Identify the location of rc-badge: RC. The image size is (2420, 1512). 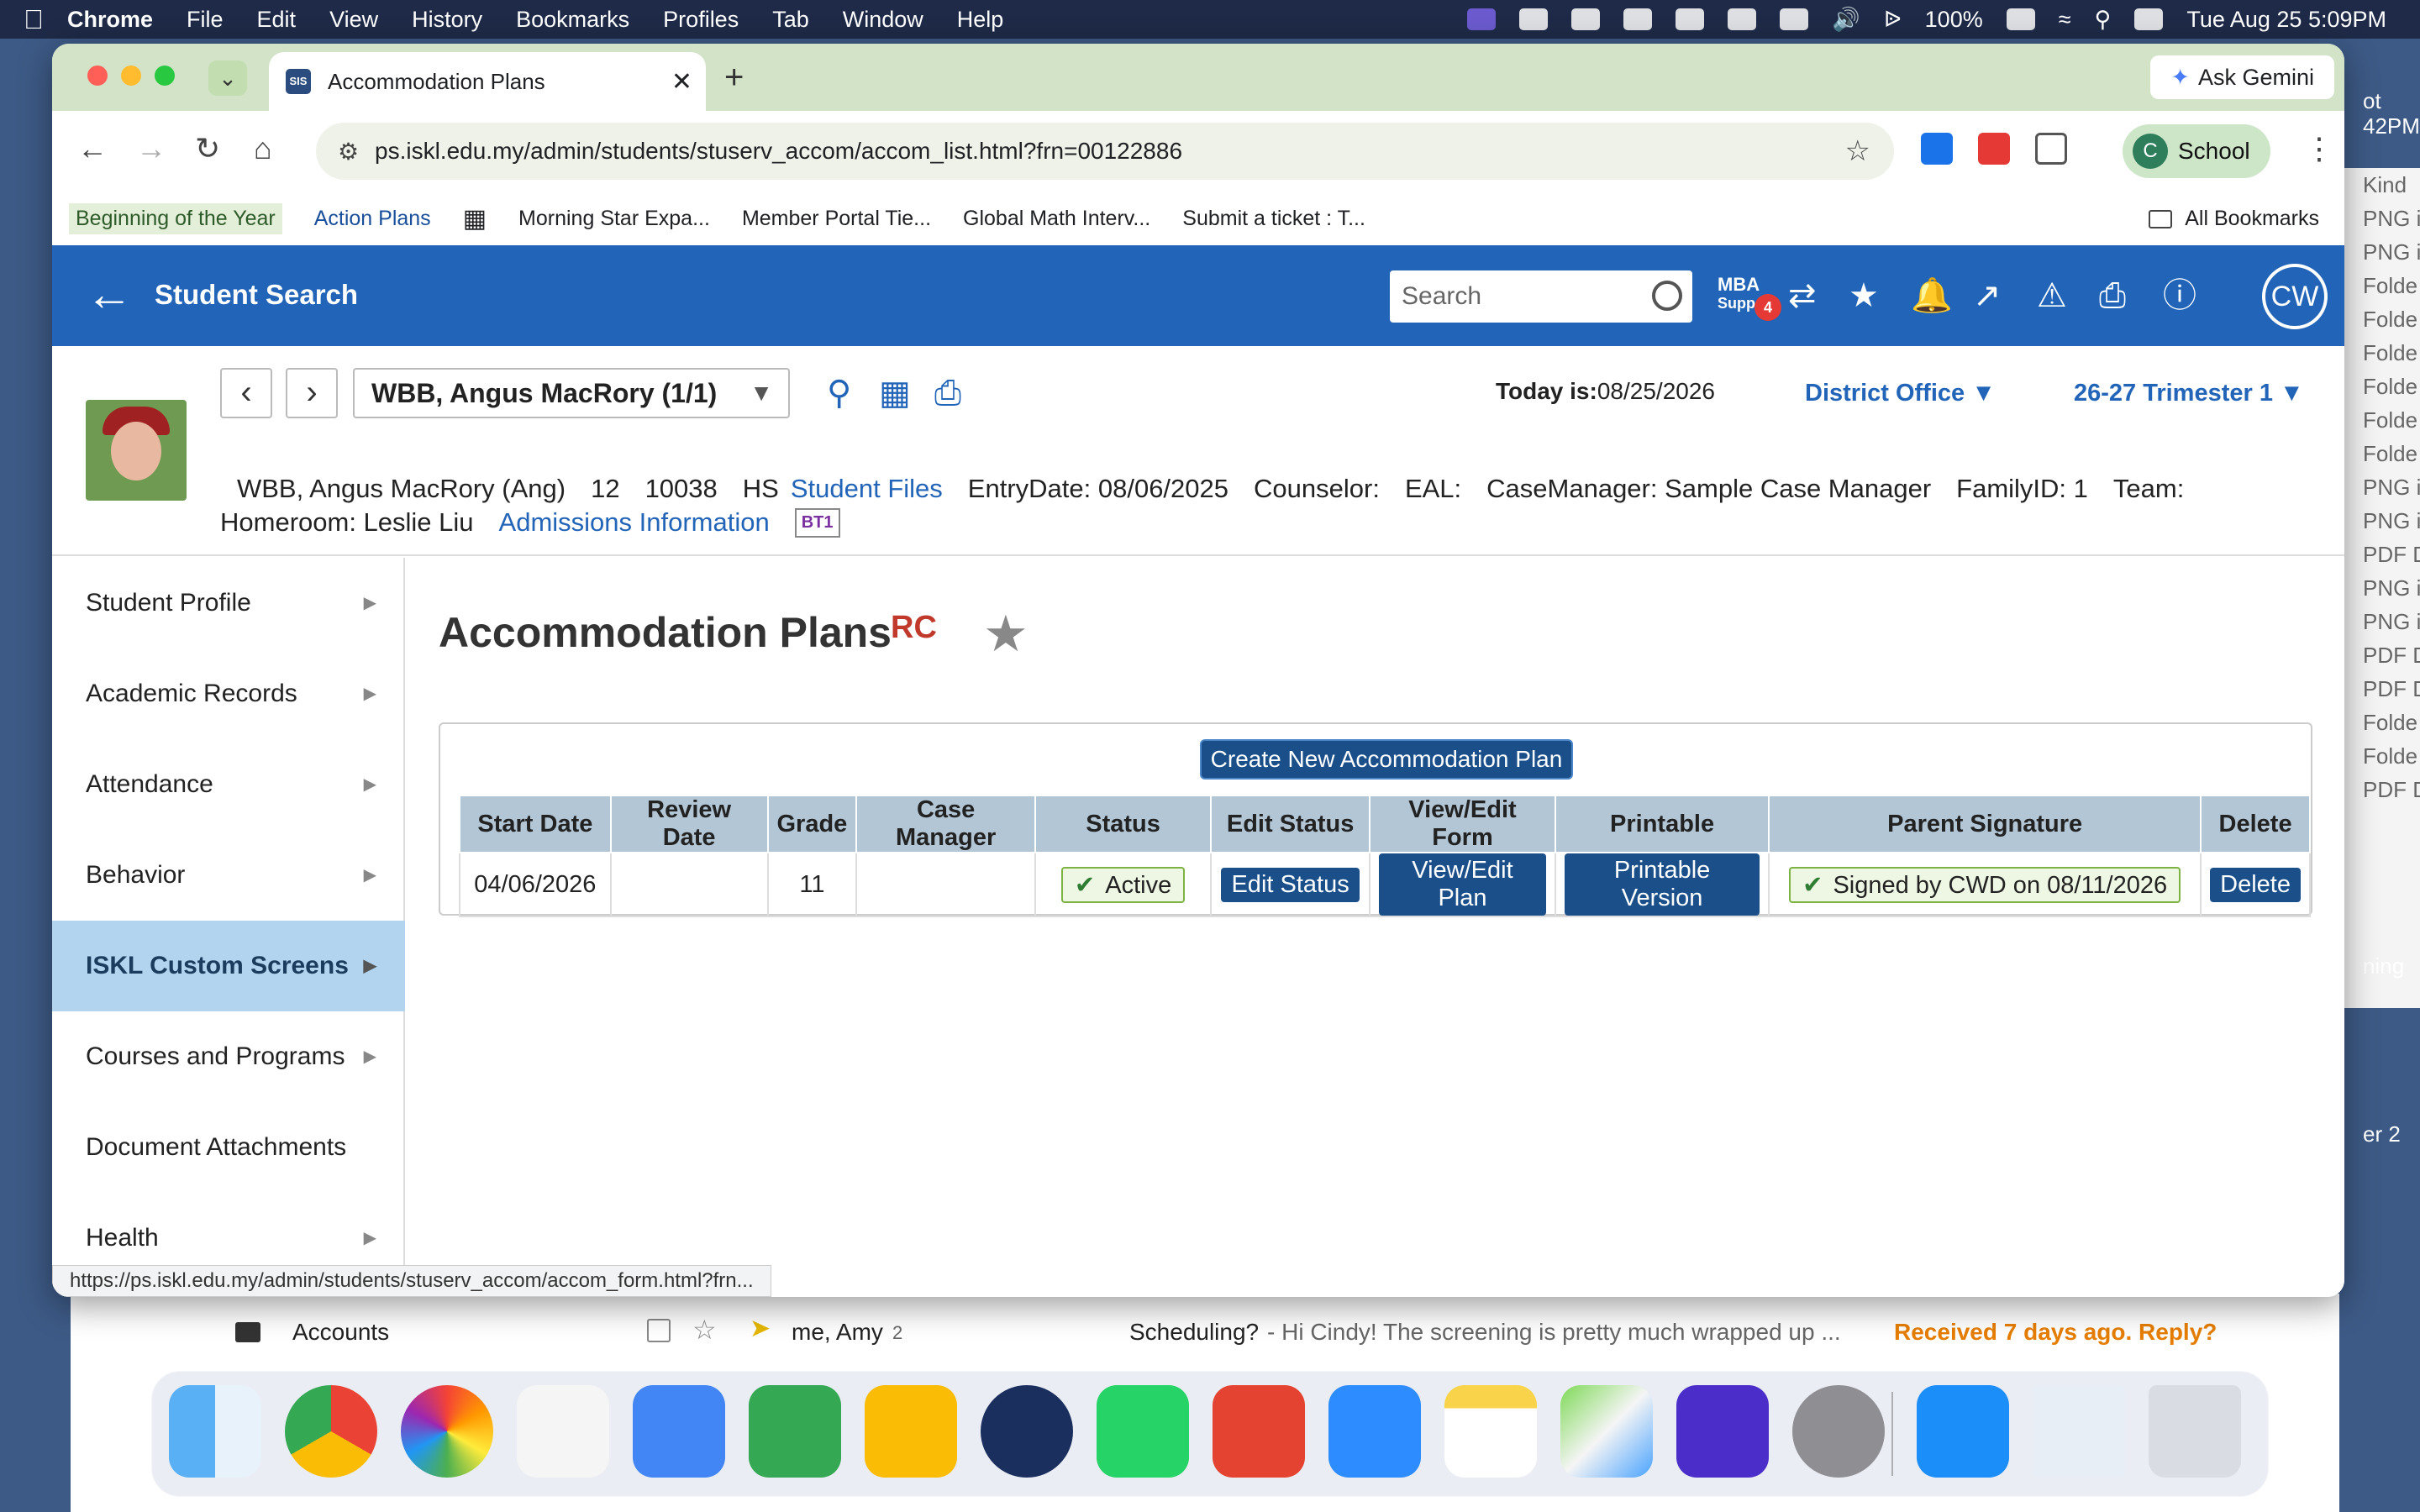
(914, 628).